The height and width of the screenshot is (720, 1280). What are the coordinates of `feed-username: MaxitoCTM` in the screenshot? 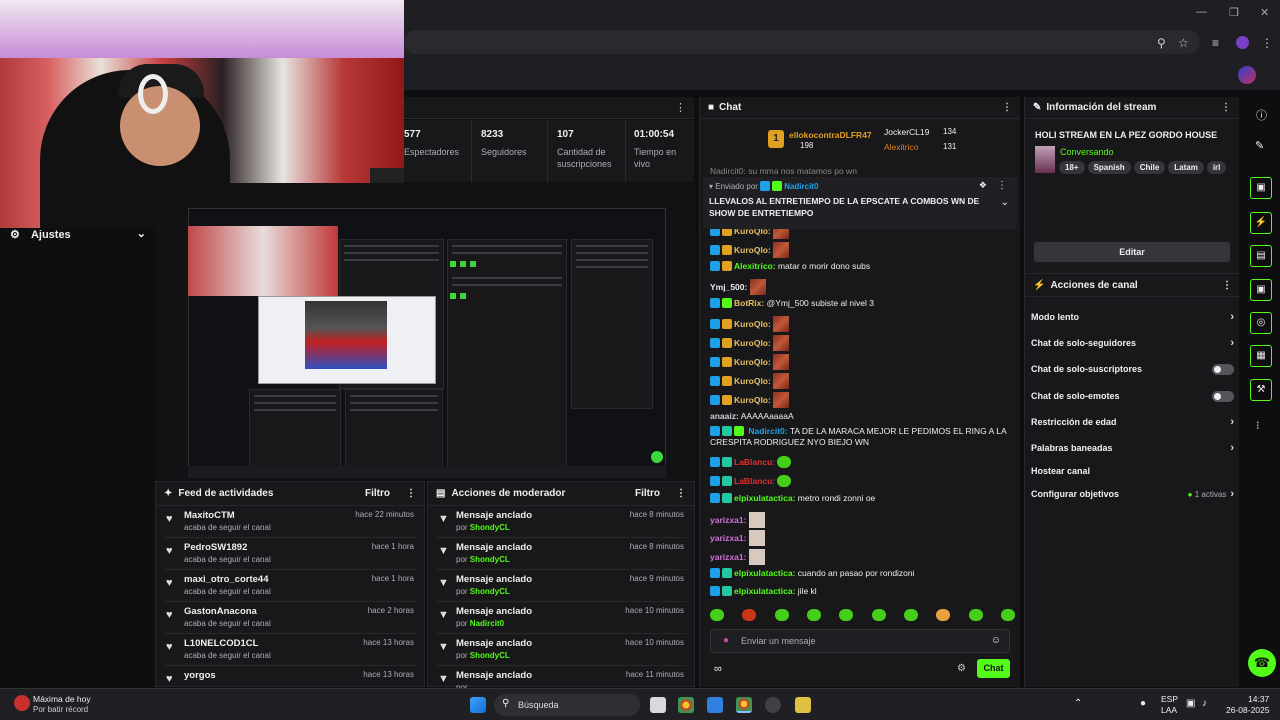 It's located at (209, 515).